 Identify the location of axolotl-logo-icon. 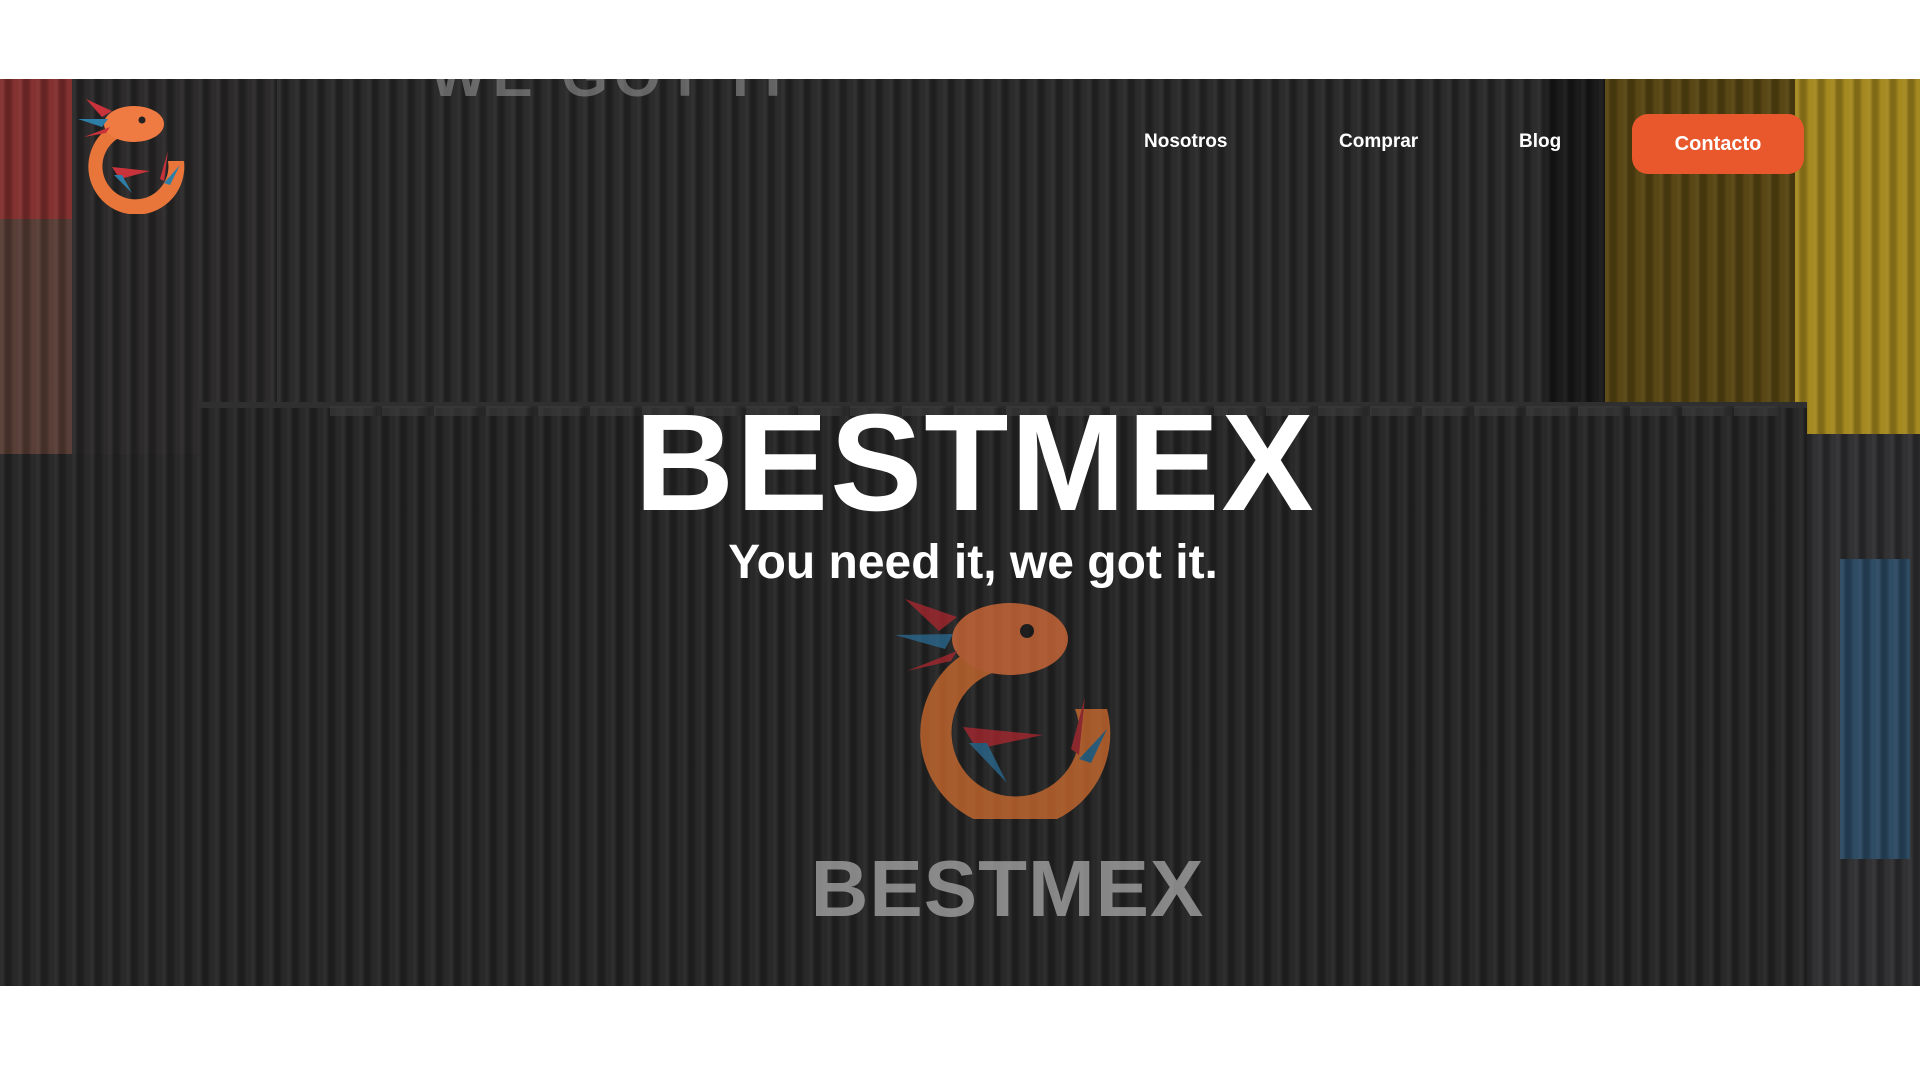
(134, 152).